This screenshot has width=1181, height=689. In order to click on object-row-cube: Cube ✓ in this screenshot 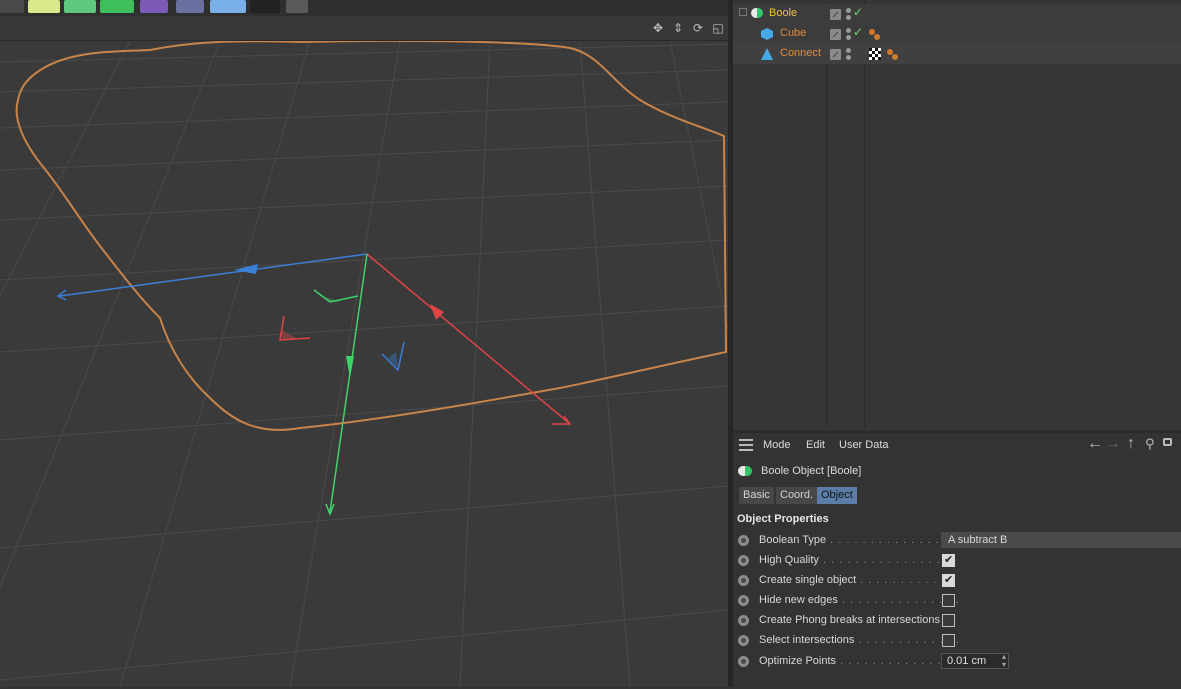, I will do `click(957, 34)`.